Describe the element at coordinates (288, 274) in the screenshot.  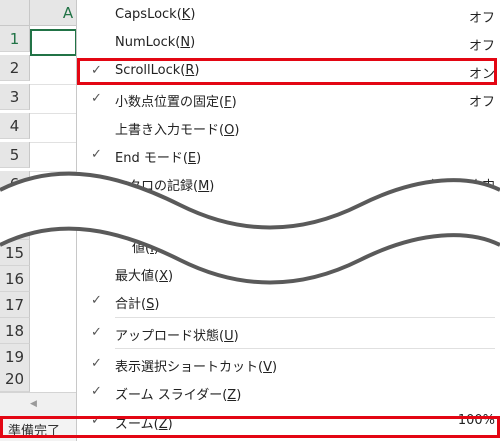
I see `menu-item-maximum: 最大値(X)` at that location.